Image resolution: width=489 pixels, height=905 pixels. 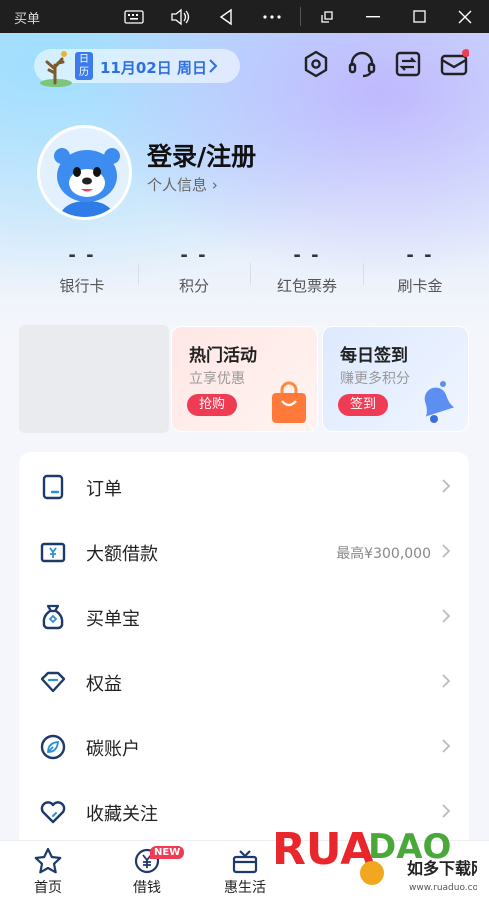 What do you see at coordinates (82, 270) in the screenshot?
I see `stat-bank-card: - - 银行卡` at bounding box center [82, 270].